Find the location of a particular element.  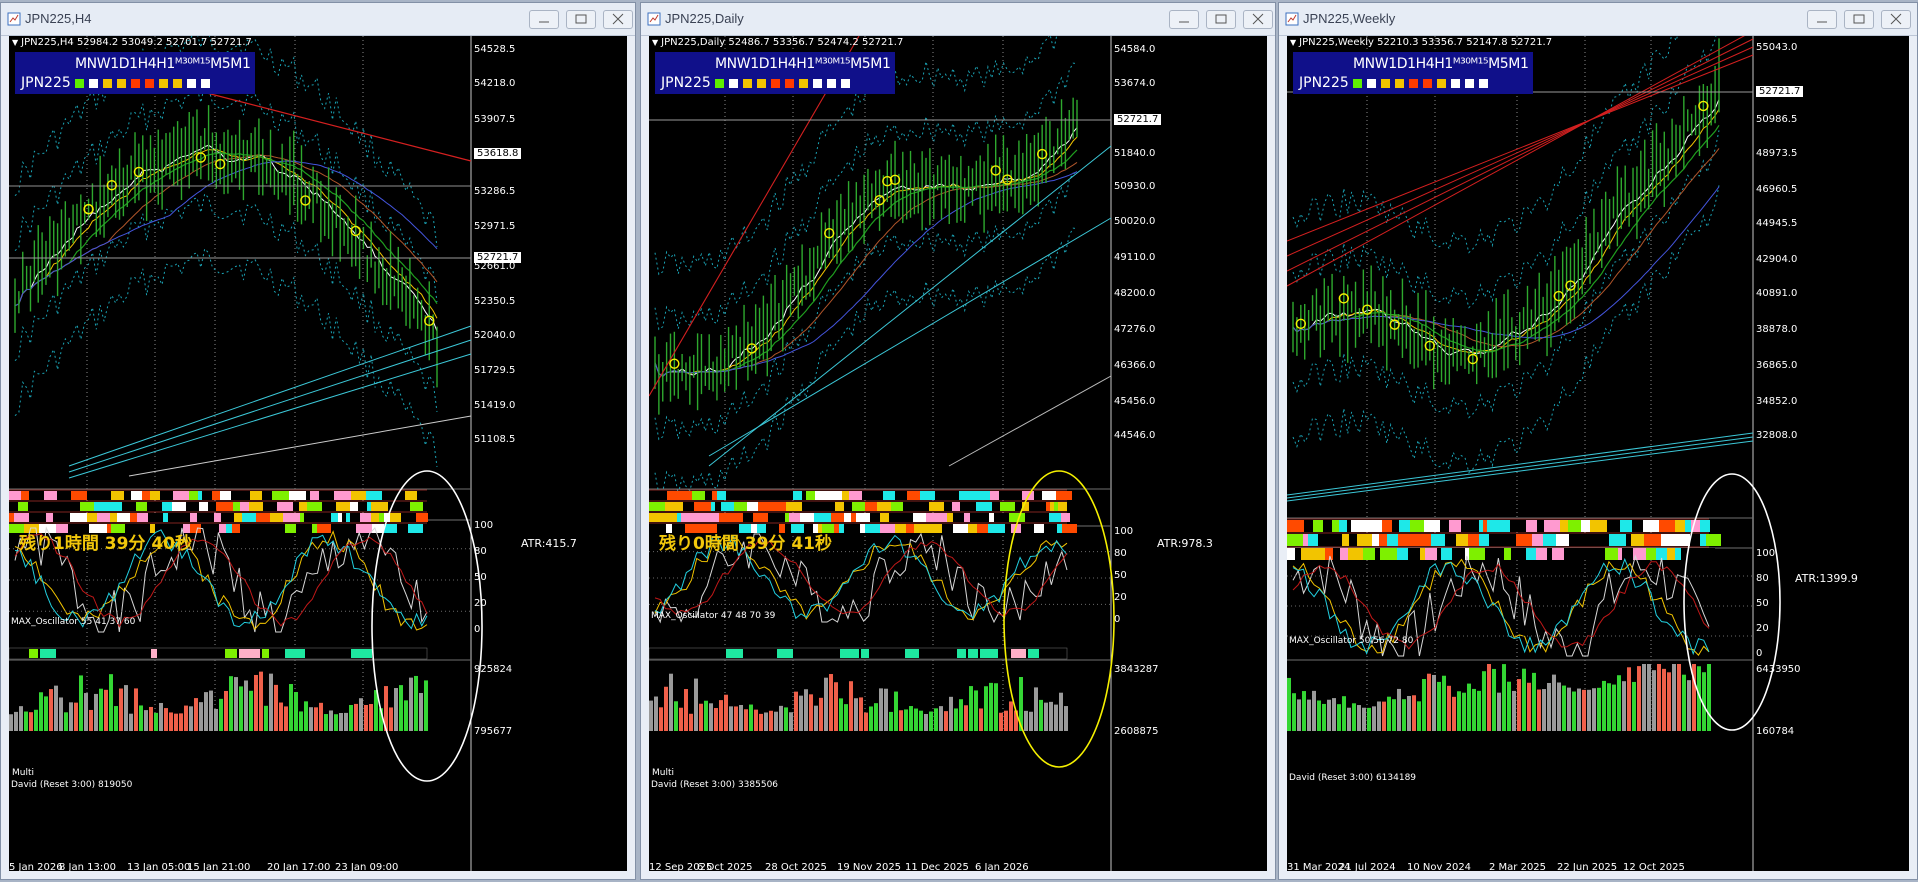

price-label: 34852.0 is located at coordinates (1777, 401).